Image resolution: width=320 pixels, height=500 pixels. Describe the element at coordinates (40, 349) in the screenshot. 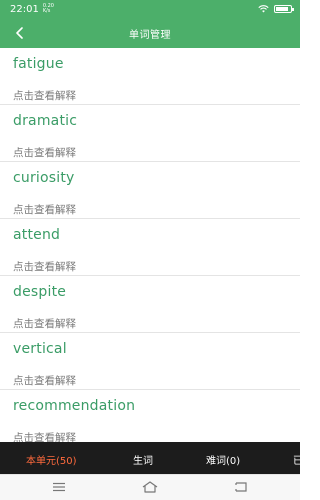

I see `word-text: vertical` at that location.